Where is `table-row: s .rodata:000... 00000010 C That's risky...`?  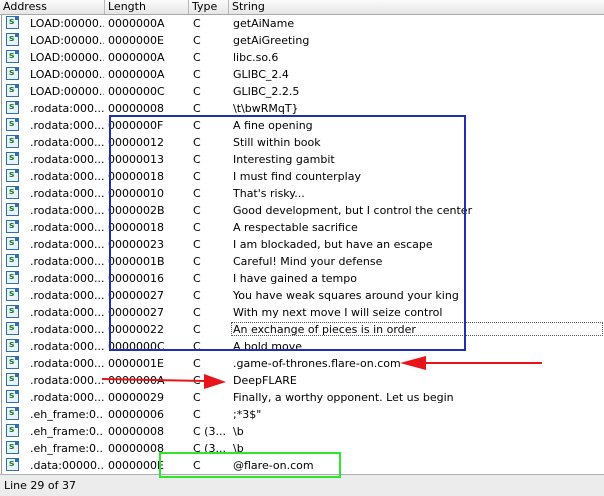 table-row: s .rodata:000... 00000010 C That's risky... is located at coordinates (302, 193).